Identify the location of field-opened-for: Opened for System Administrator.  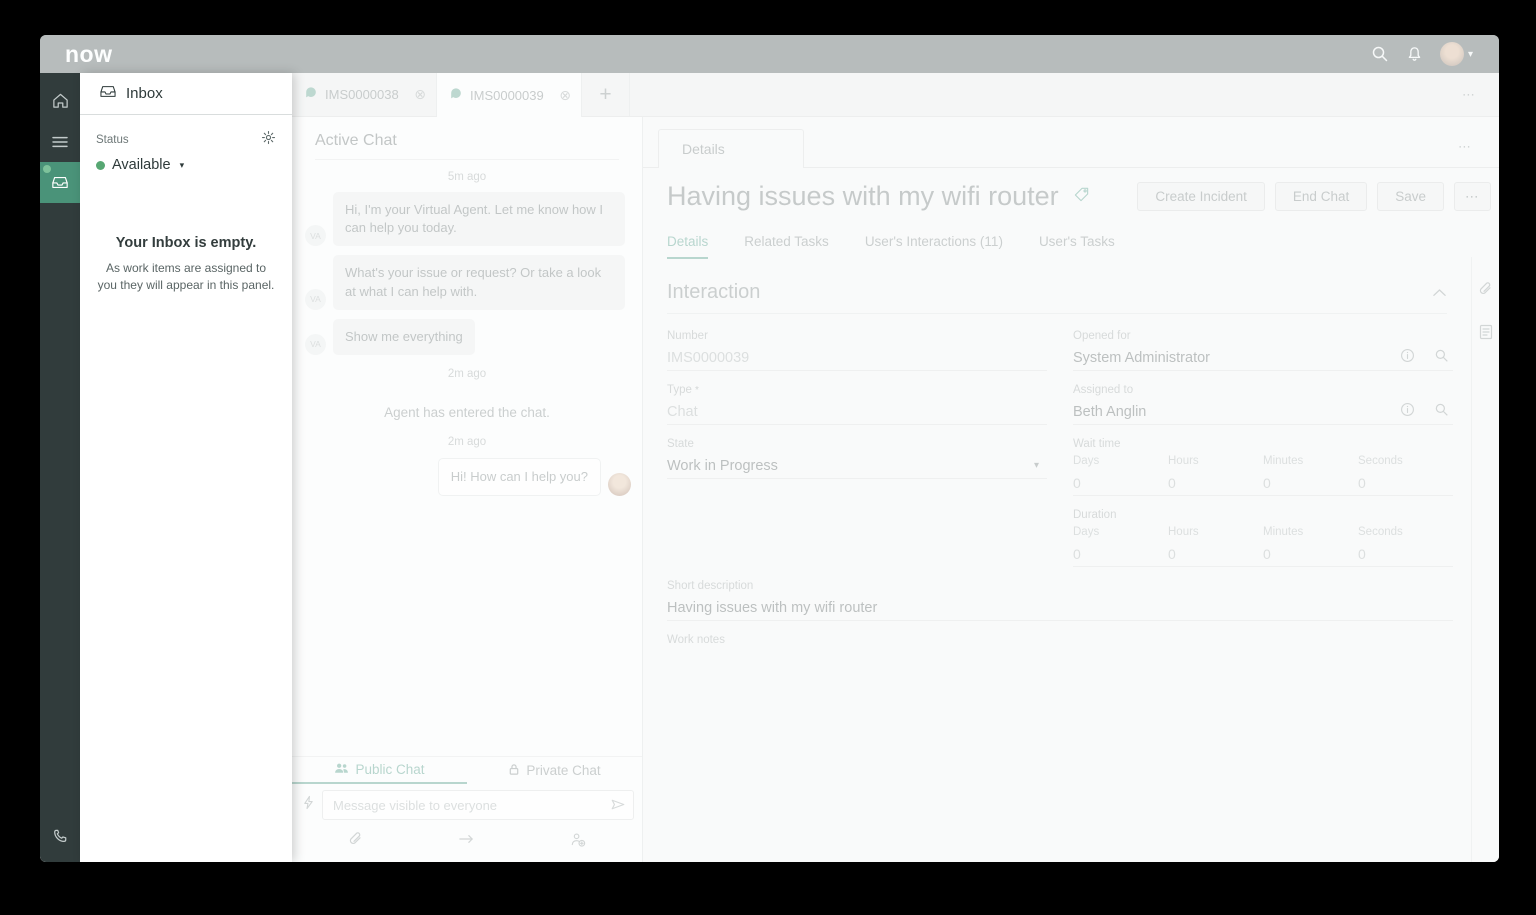
(1263, 350).